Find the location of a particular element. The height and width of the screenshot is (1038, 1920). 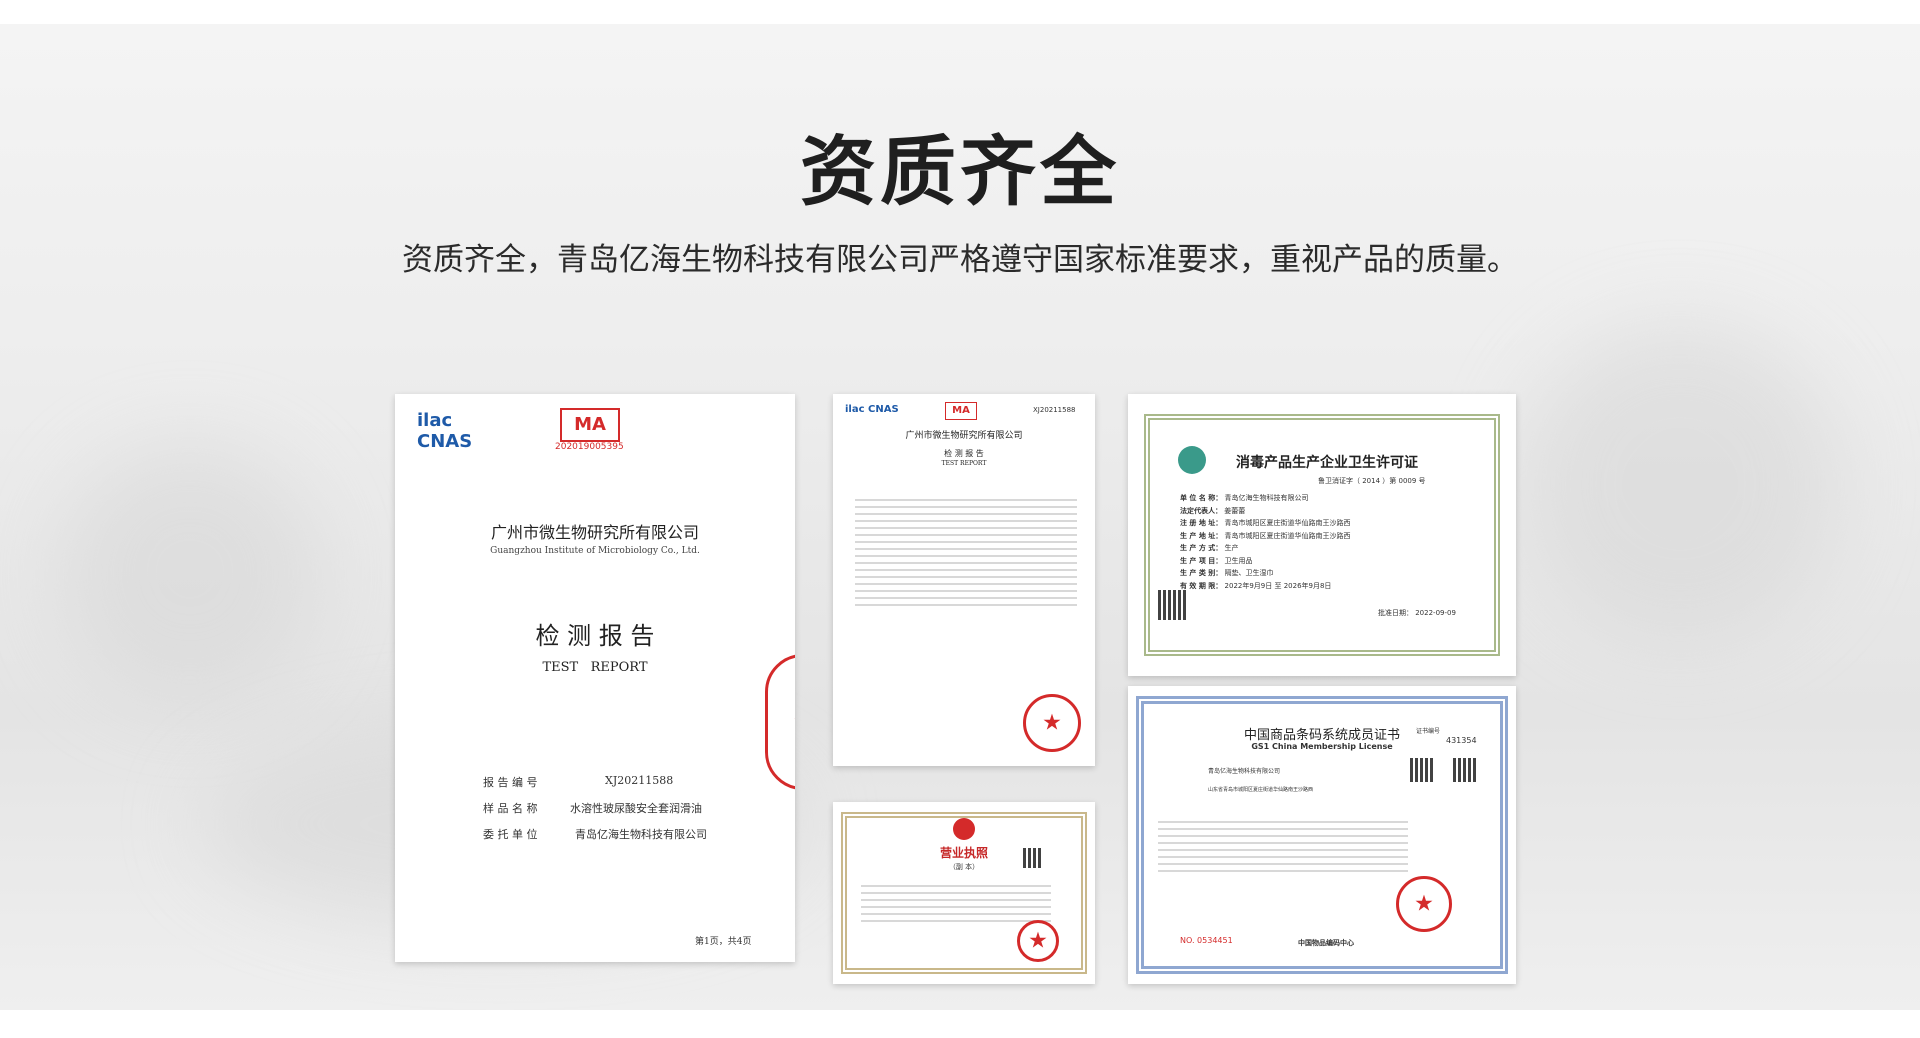

section-subtitle: 资质齐全，青岛亿海生物科技有限公司严格遵守国家标准要求，重视产品的质量。 is located at coordinates (960, 260).